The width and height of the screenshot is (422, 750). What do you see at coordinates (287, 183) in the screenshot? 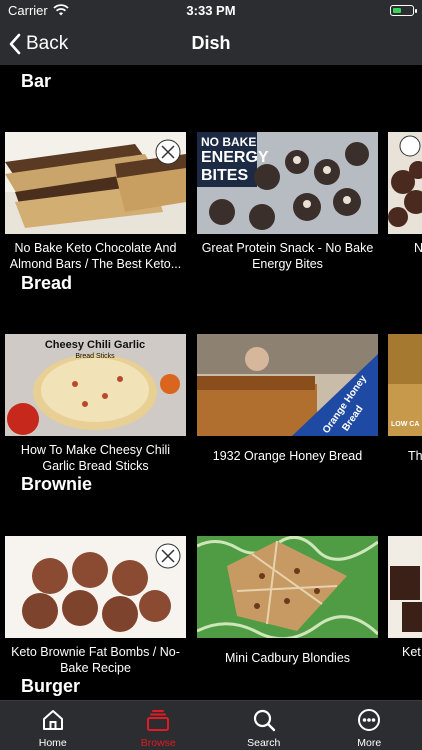
I see `recipe-thumbnail: NO BAKE ENERGY BITES` at bounding box center [287, 183].